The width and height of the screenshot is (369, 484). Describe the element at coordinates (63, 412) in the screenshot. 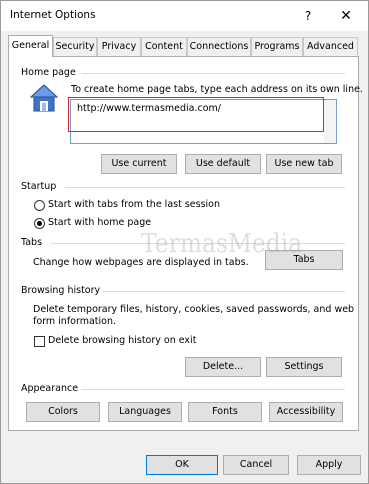

I see `colors-button: Colors` at that location.